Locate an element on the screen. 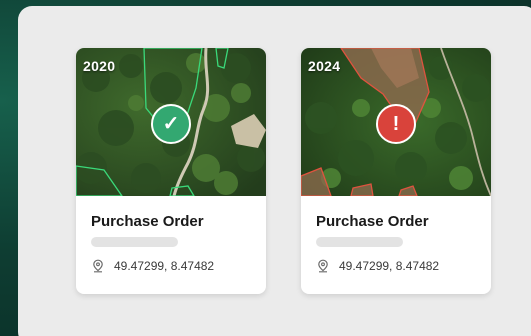 This screenshot has width=531, height=336. exclamation-icon: ! is located at coordinates (396, 124).